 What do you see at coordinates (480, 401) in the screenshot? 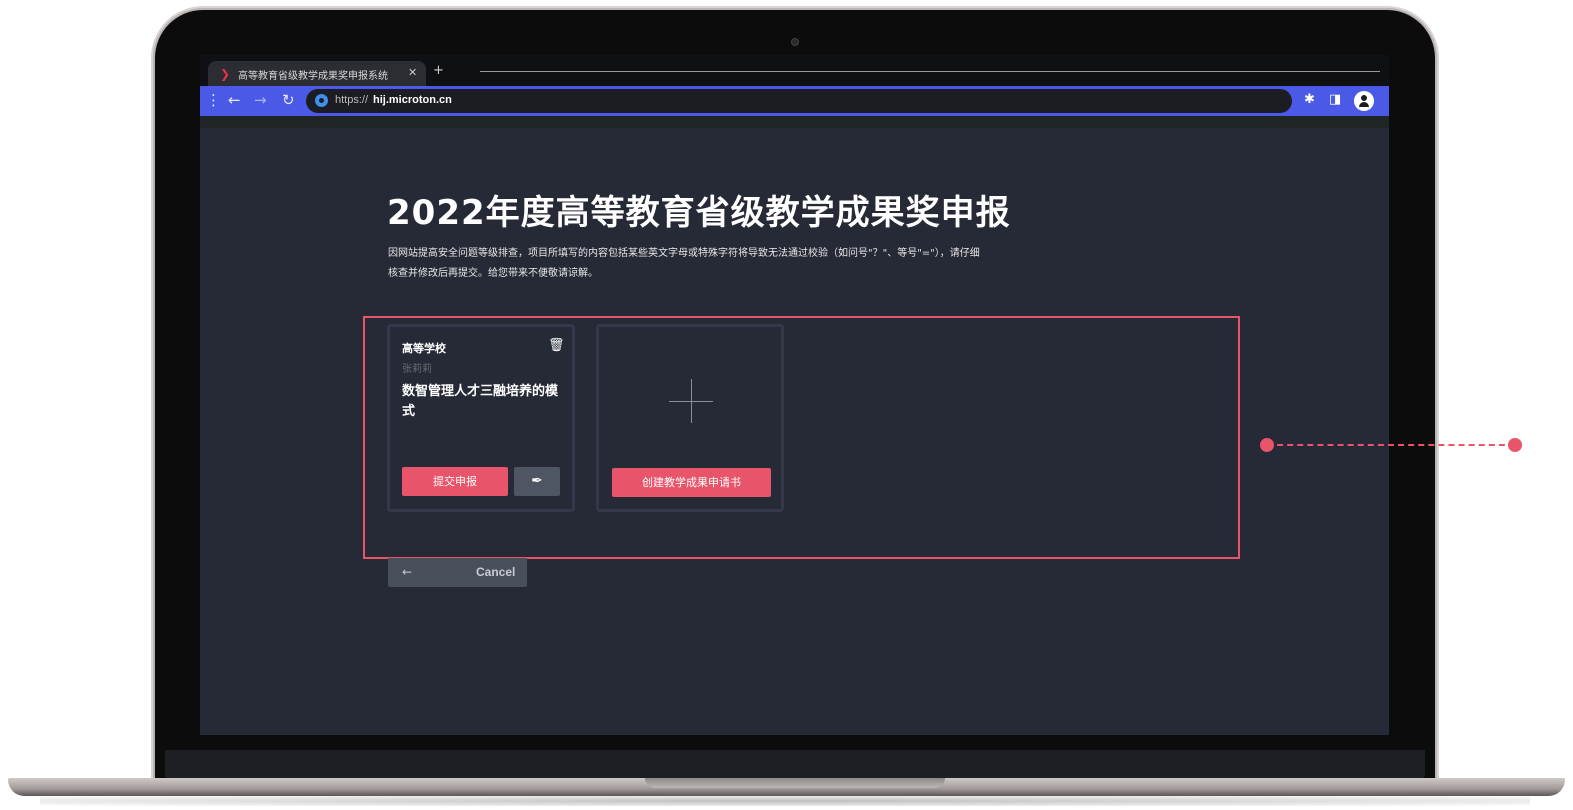
I see `card-project-title: 数智管理人才三融培养的模式` at bounding box center [480, 401].